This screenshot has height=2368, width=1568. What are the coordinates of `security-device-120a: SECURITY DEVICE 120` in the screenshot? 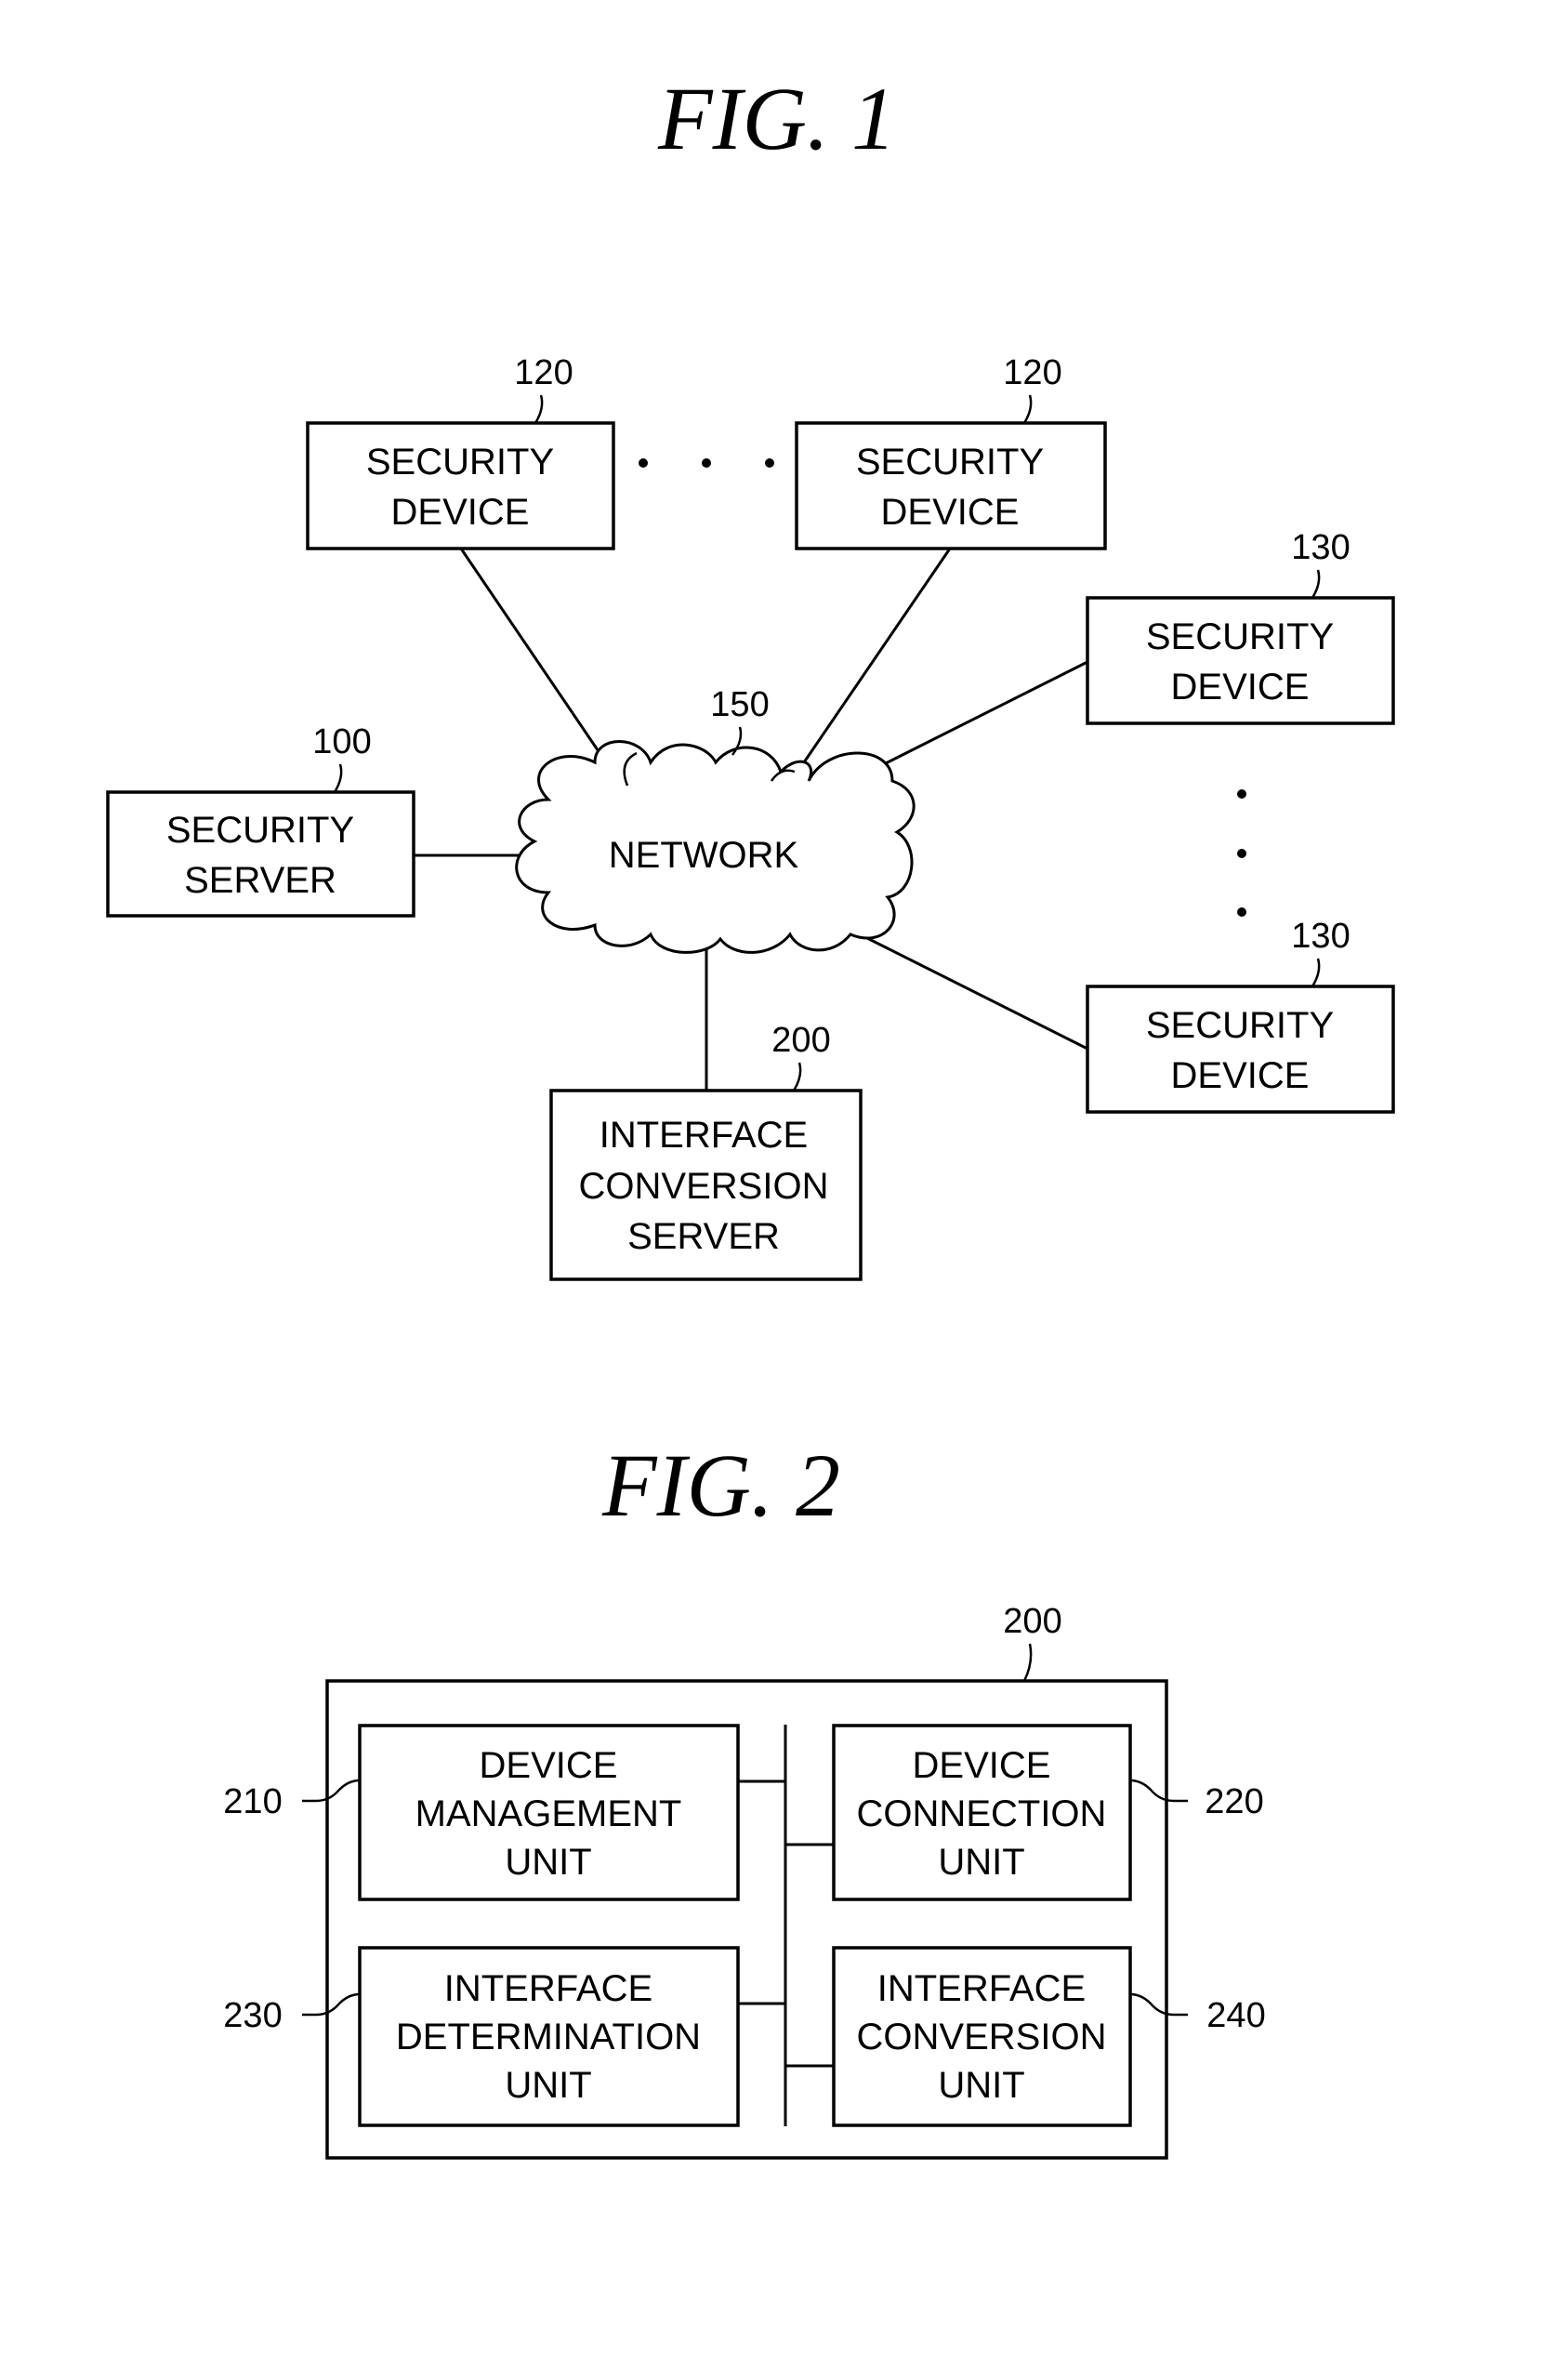 It's located at (460, 451).